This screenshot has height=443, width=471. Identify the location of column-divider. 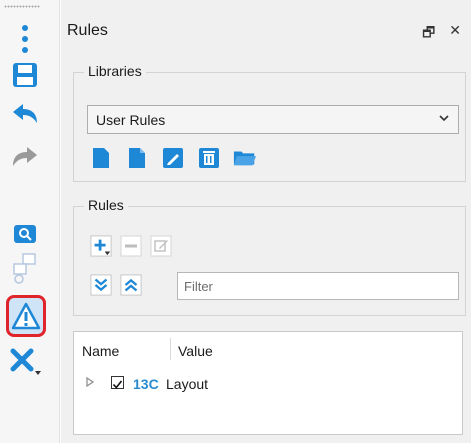
(170, 349).